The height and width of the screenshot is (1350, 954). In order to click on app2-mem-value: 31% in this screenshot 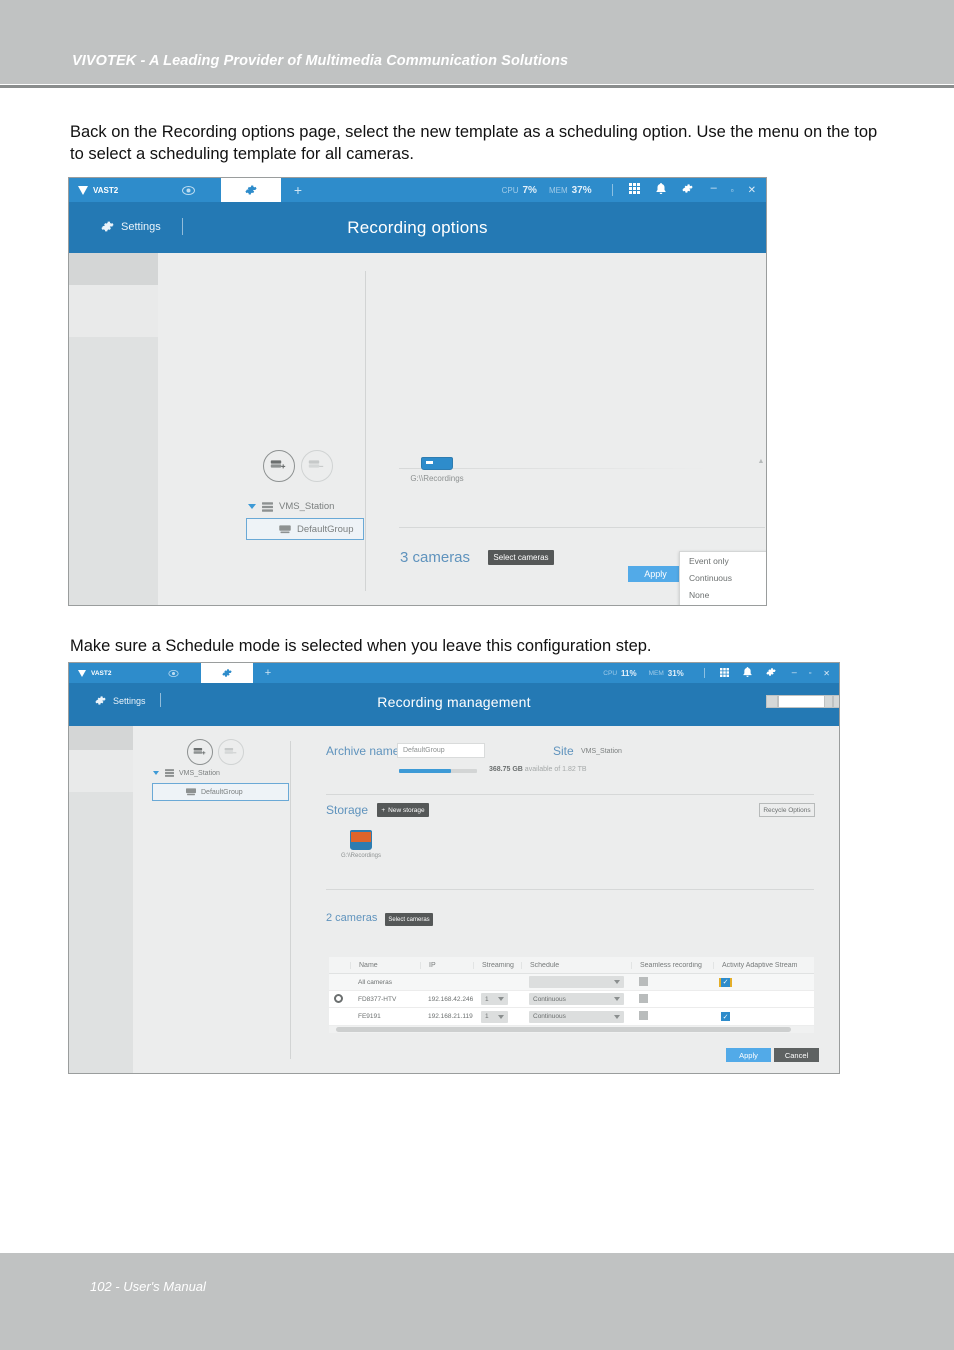, I will do `click(675, 673)`.